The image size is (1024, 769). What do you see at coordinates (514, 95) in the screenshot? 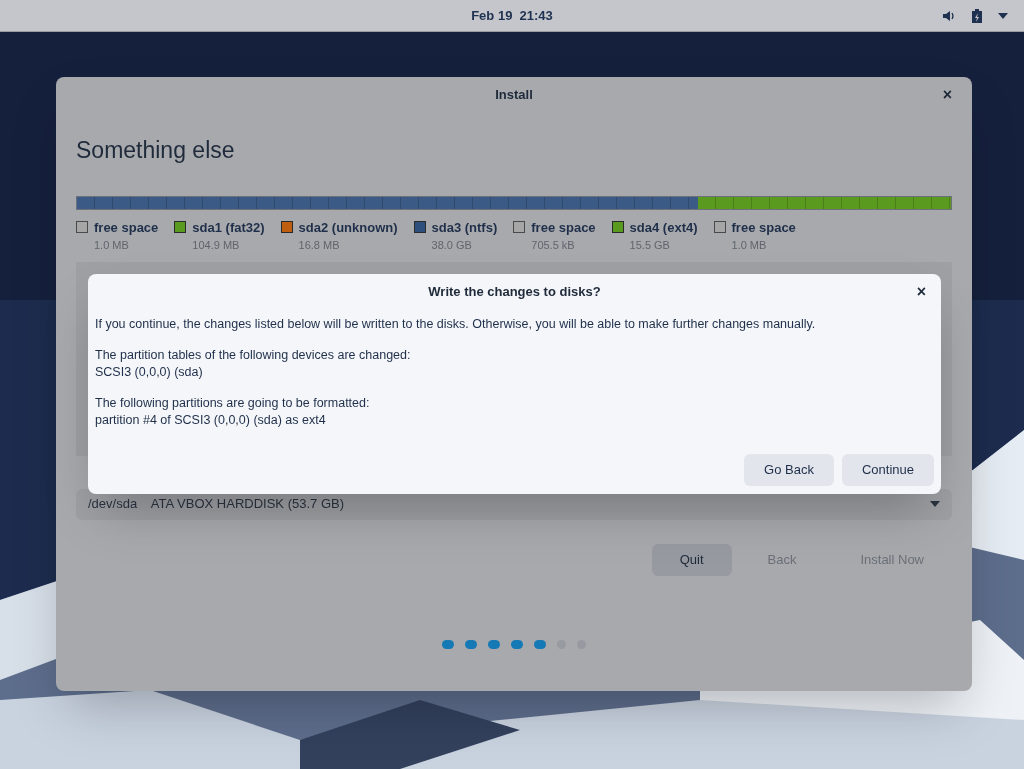
I see `window-title: Install` at bounding box center [514, 95].